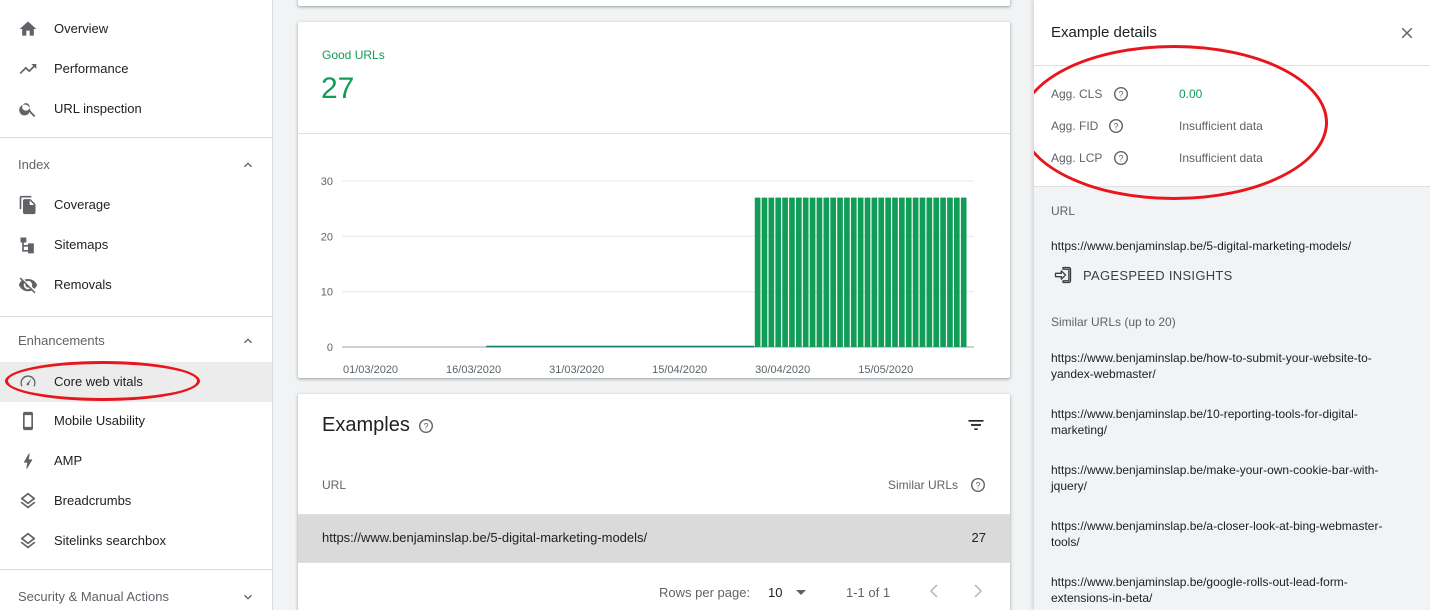 The height and width of the screenshot is (610, 1430). What do you see at coordinates (978, 537) in the screenshot?
I see `row-similar-count: 27` at bounding box center [978, 537].